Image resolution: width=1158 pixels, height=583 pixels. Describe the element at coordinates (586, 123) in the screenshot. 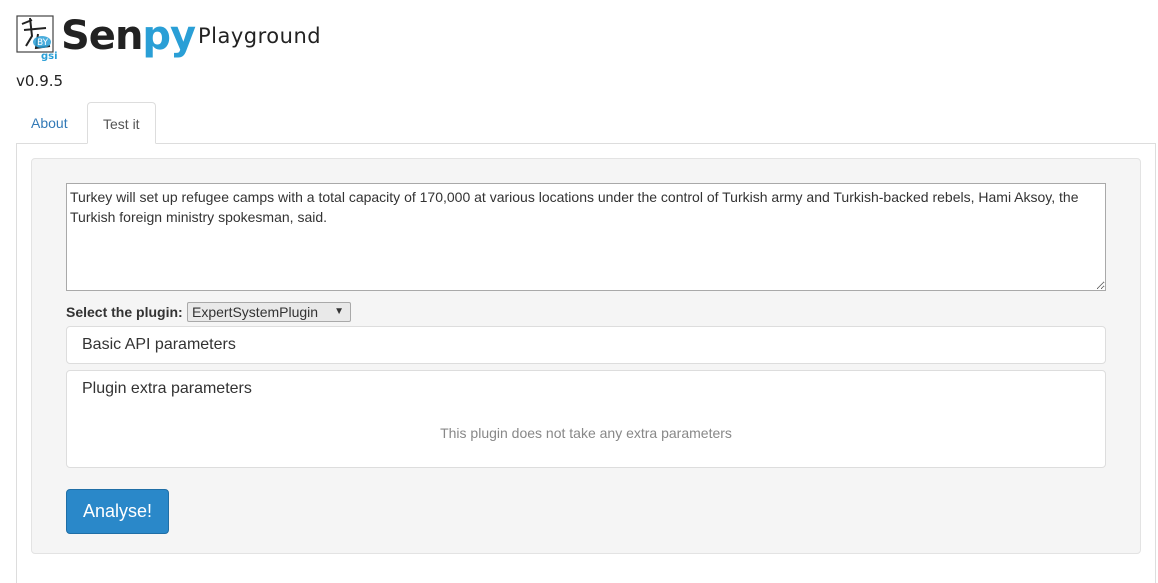

I see `tab-bar: About Test it` at that location.